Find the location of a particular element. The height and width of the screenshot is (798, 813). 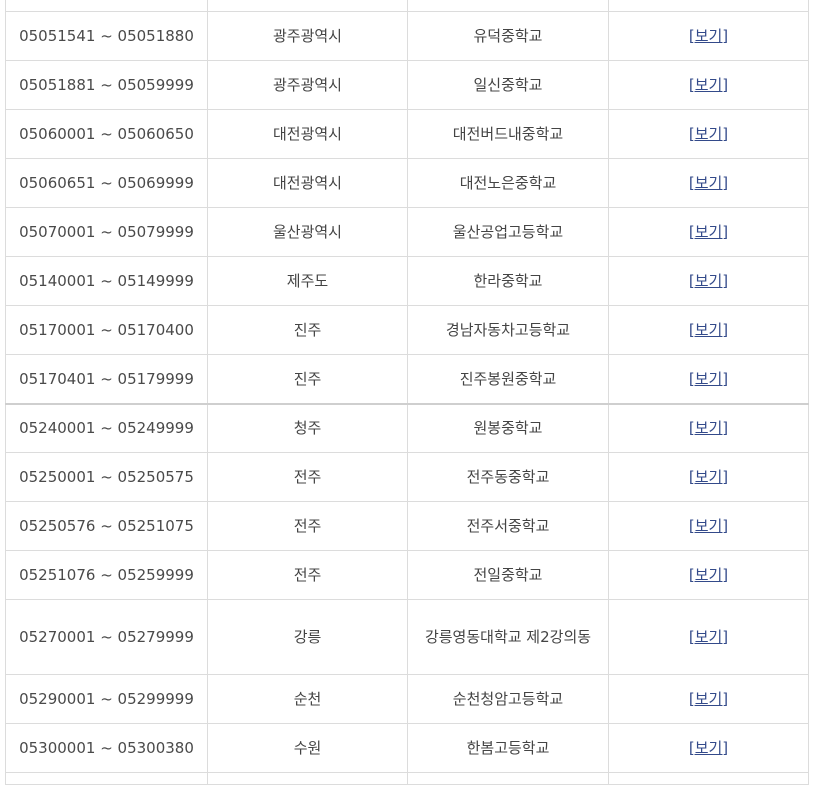

table-row-partial-bottom is located at coordinates (407, 778).